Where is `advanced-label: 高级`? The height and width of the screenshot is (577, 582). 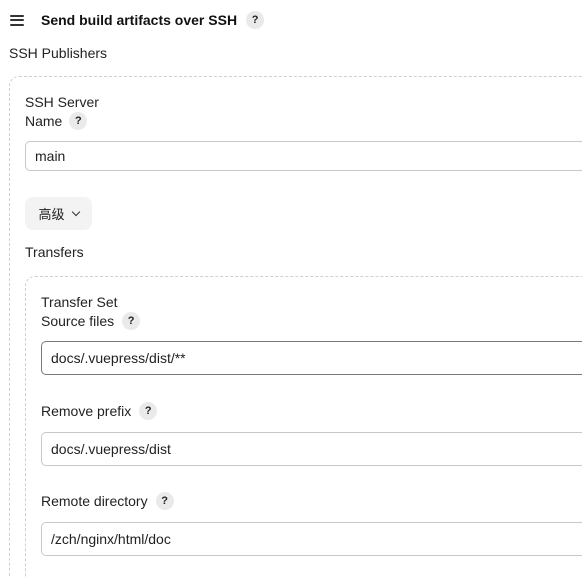 advanced-label: 高级 is located at coordinates (51, 214).